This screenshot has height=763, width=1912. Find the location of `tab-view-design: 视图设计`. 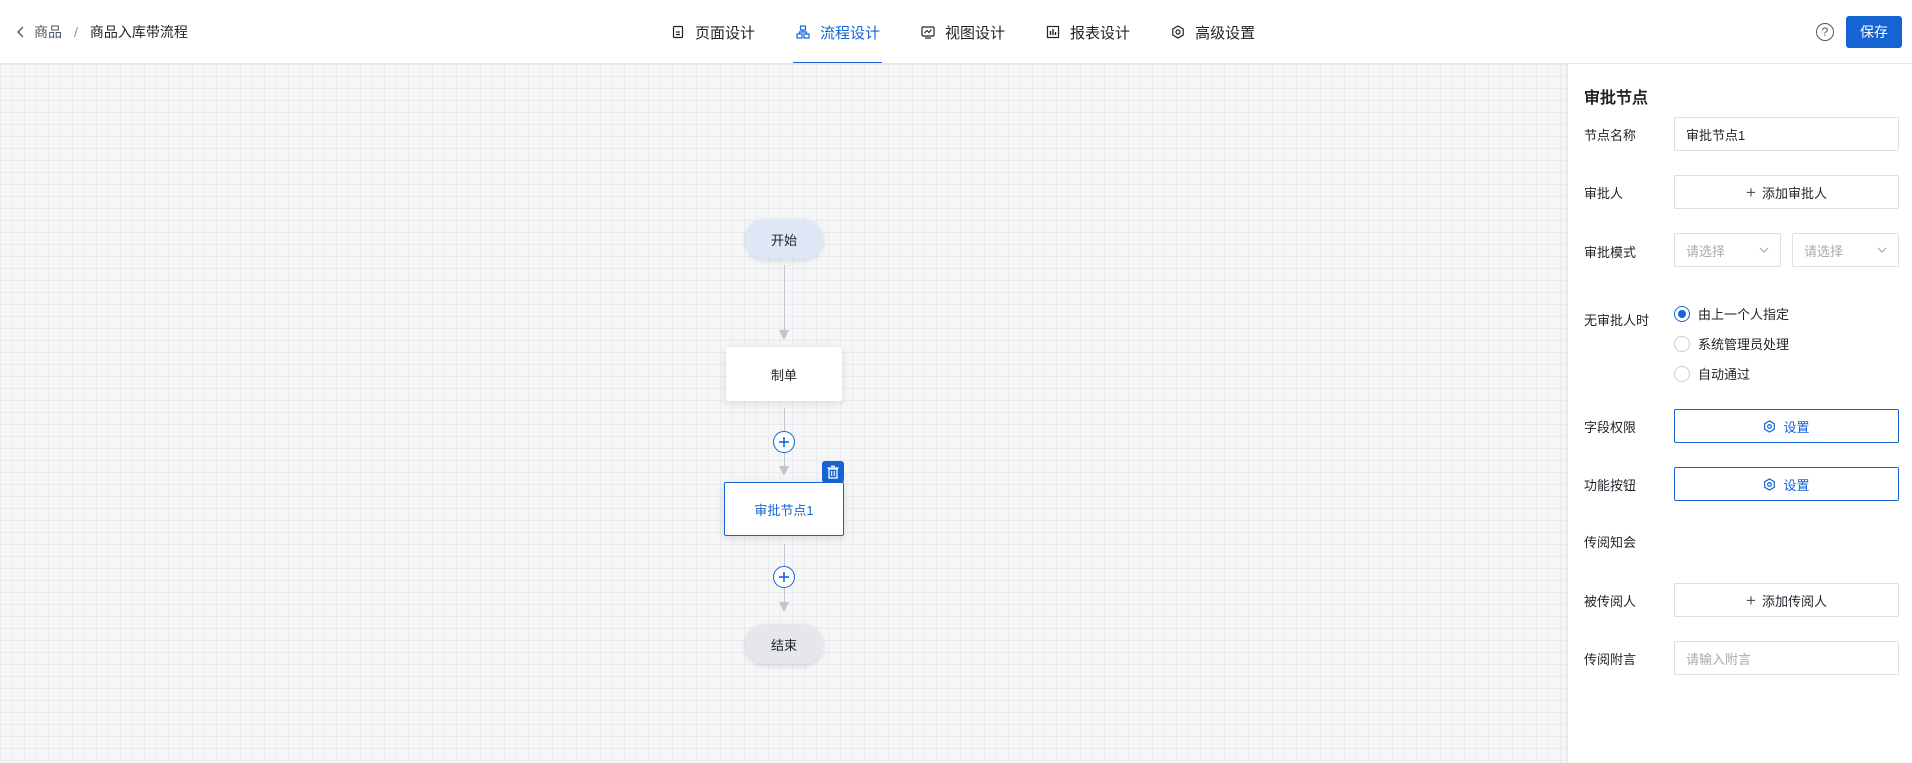

tab-view-design: 视图设计 is located at coordinates (962, 32).